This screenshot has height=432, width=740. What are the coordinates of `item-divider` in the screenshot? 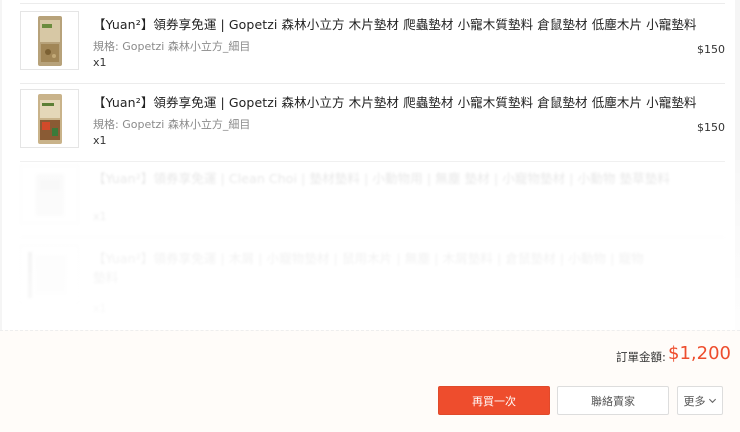 It's located at (372, 237).